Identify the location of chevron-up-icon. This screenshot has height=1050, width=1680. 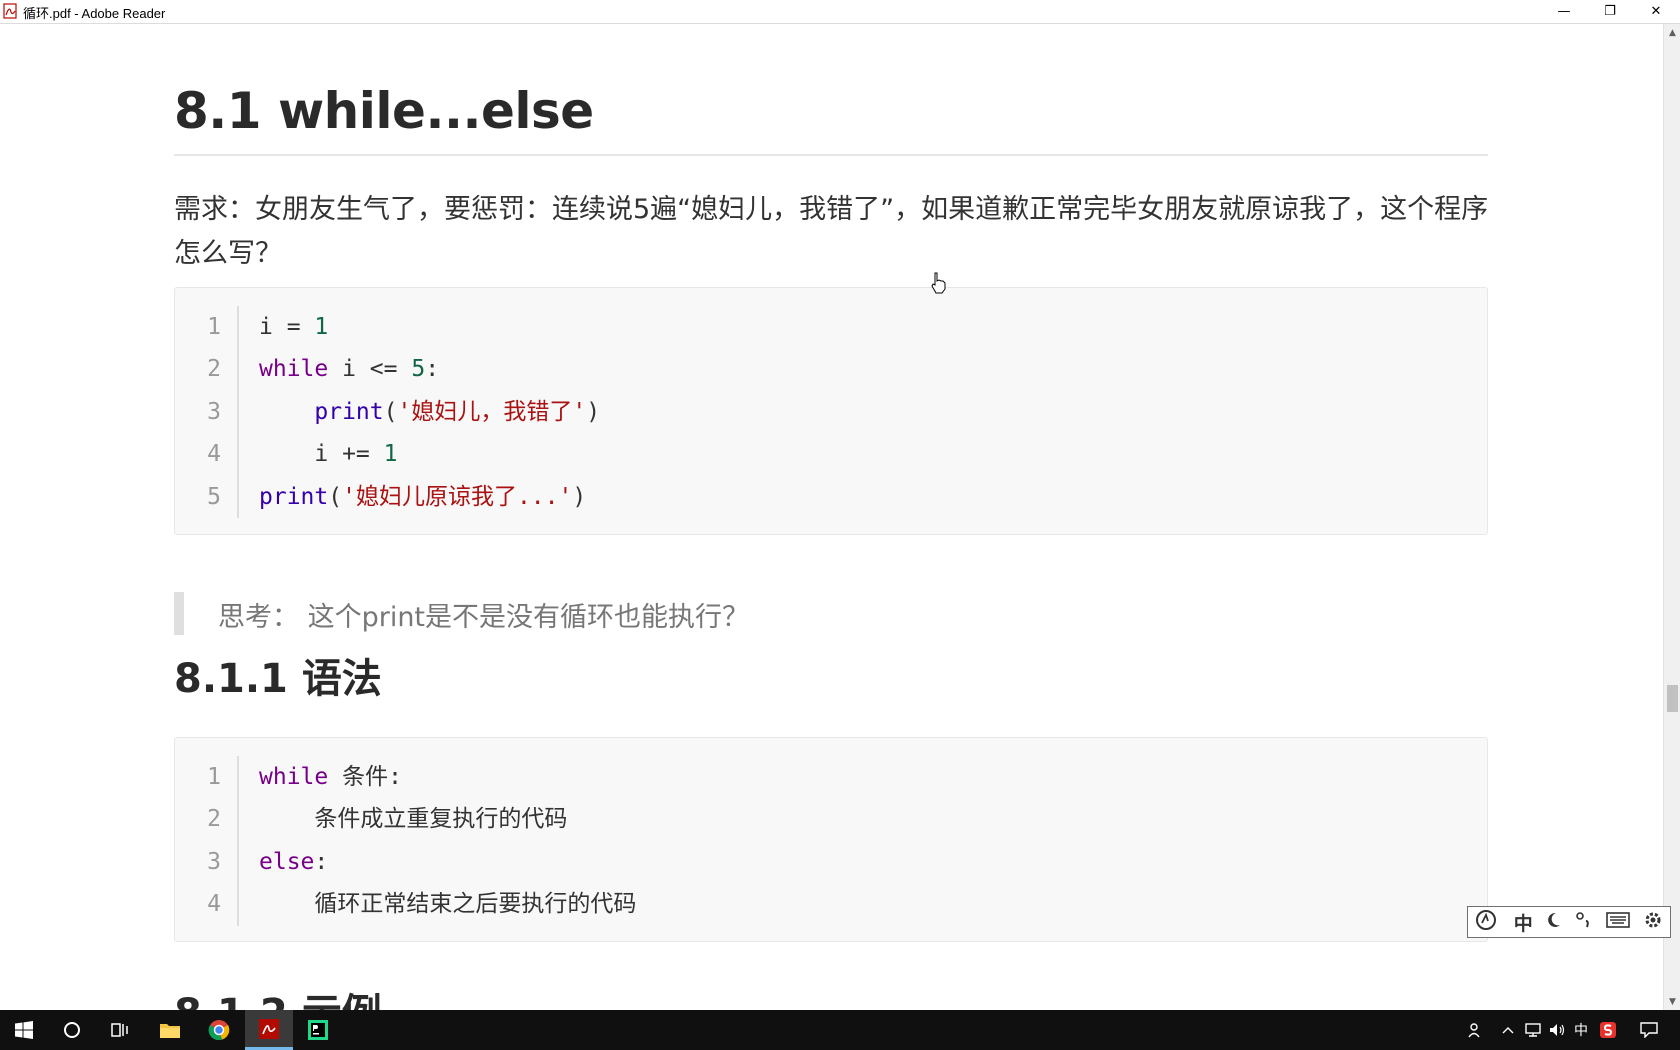
(1508, 1030).